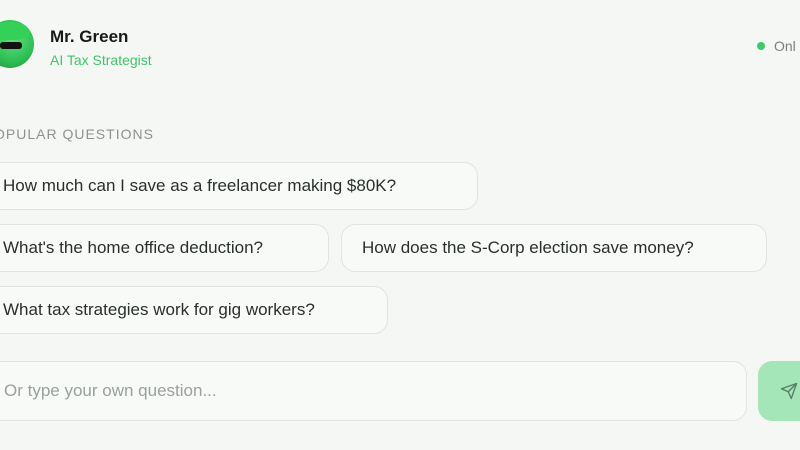 This screenshot has height=450, width=800. What do you see at coordinates (11, 45) in the screenshot?
I see `avatar-glasses` at bounding box center [11, 45].